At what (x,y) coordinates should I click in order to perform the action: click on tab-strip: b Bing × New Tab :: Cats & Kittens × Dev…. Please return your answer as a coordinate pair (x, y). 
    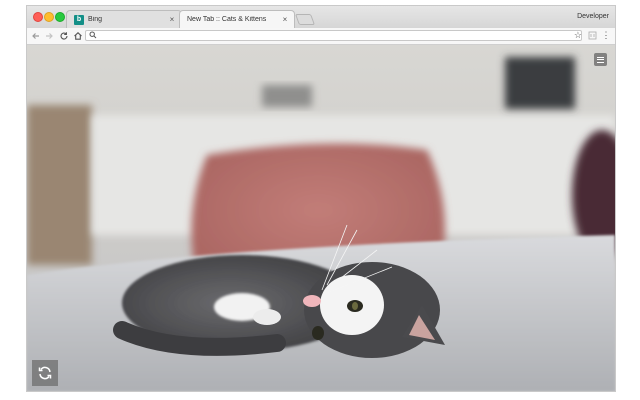
    Looking at the image, I should click on (321, 17).